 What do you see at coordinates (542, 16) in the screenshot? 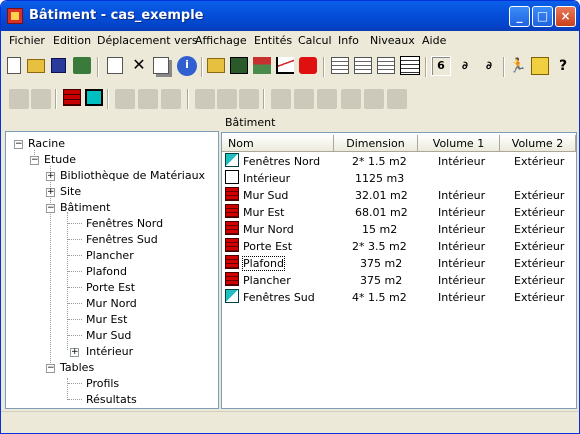
I see `maximize-button: □` at bounding box center [542, 16].